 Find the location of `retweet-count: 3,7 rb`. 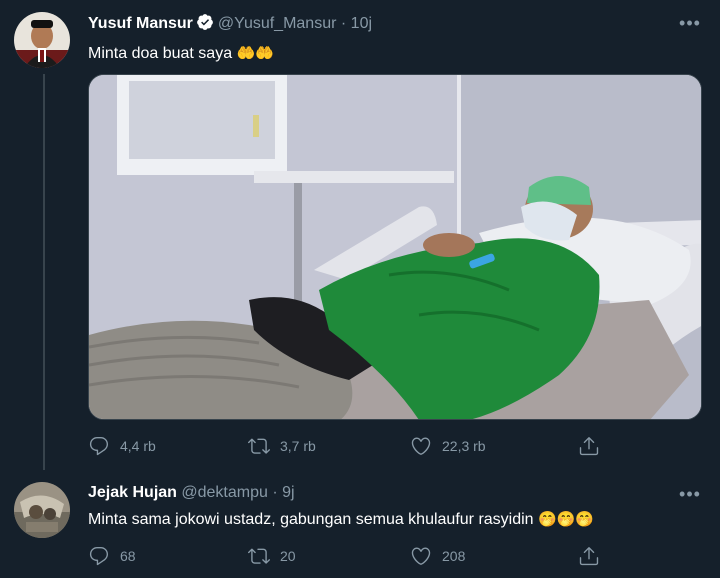

retweet-count: 3,7 rb is located at coordinates (298, 446).